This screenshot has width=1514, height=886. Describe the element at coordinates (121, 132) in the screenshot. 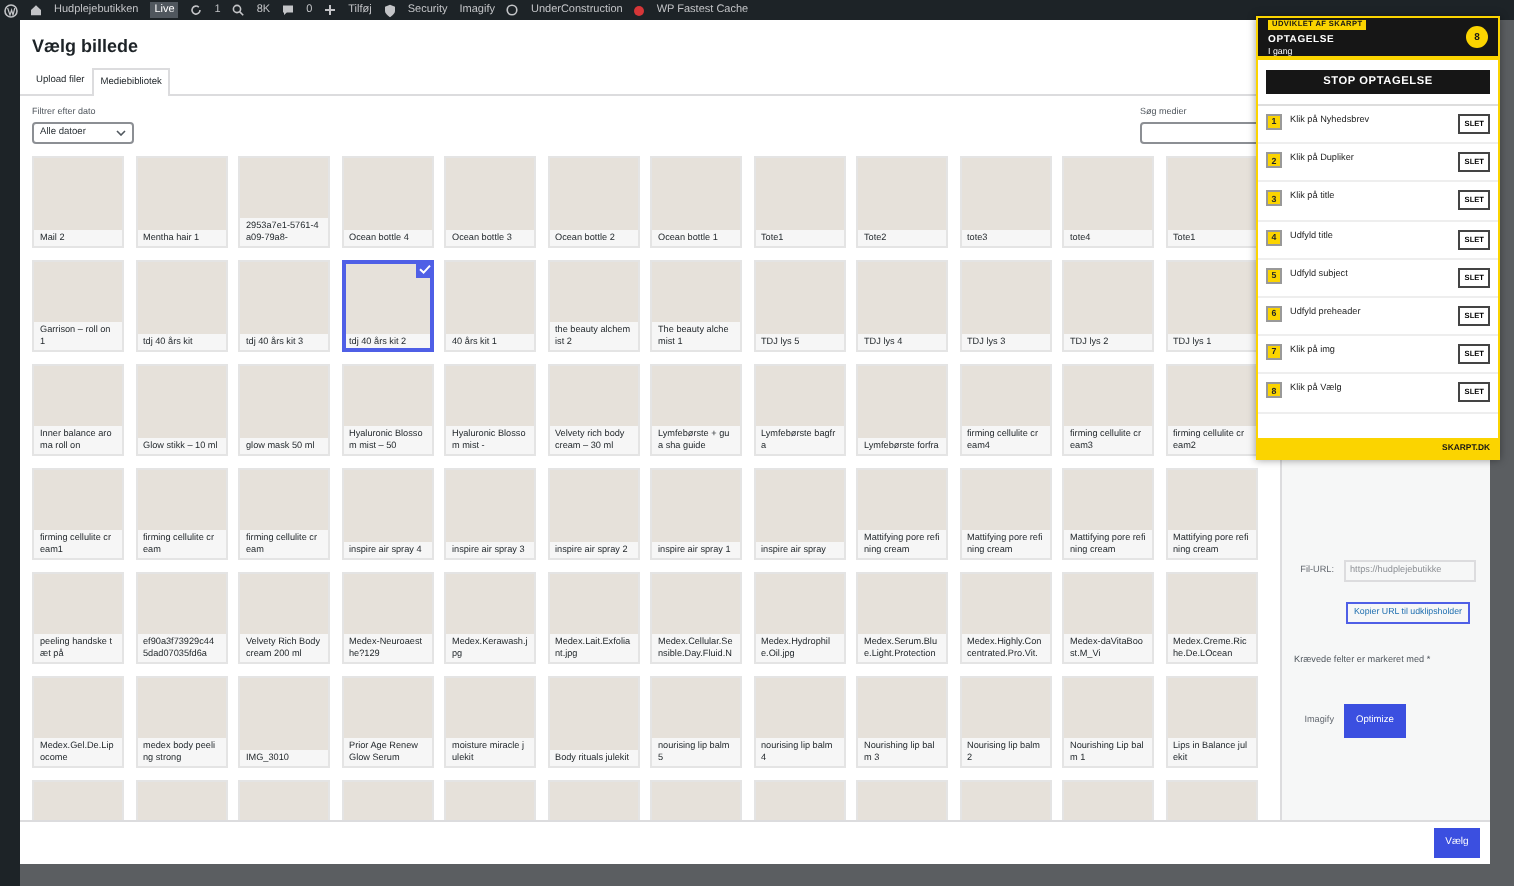

I see `chevron-down-icon` at that location.